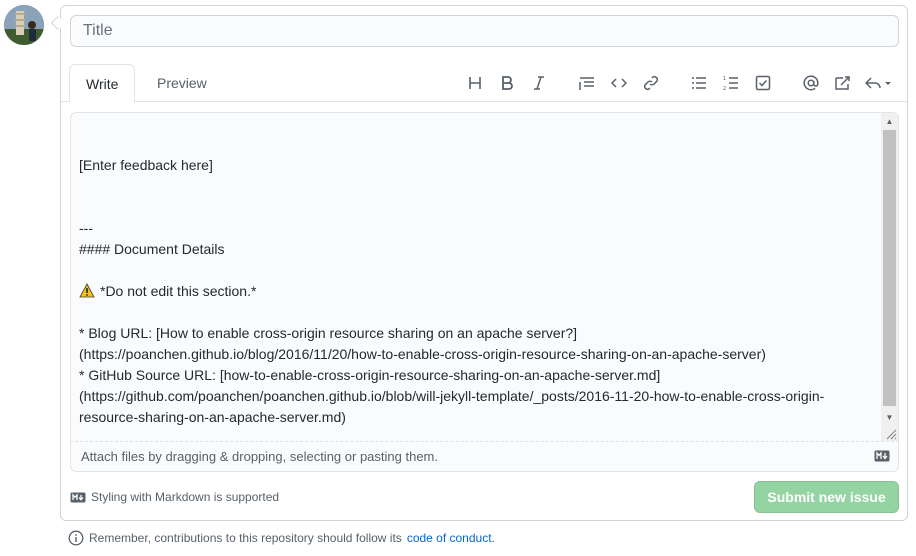 This screenshot has height=556, width=916. What do you see at coordinates (102, 83) in the screenshot?
I see `tab-write: Write` at bounding box center [102, 83].